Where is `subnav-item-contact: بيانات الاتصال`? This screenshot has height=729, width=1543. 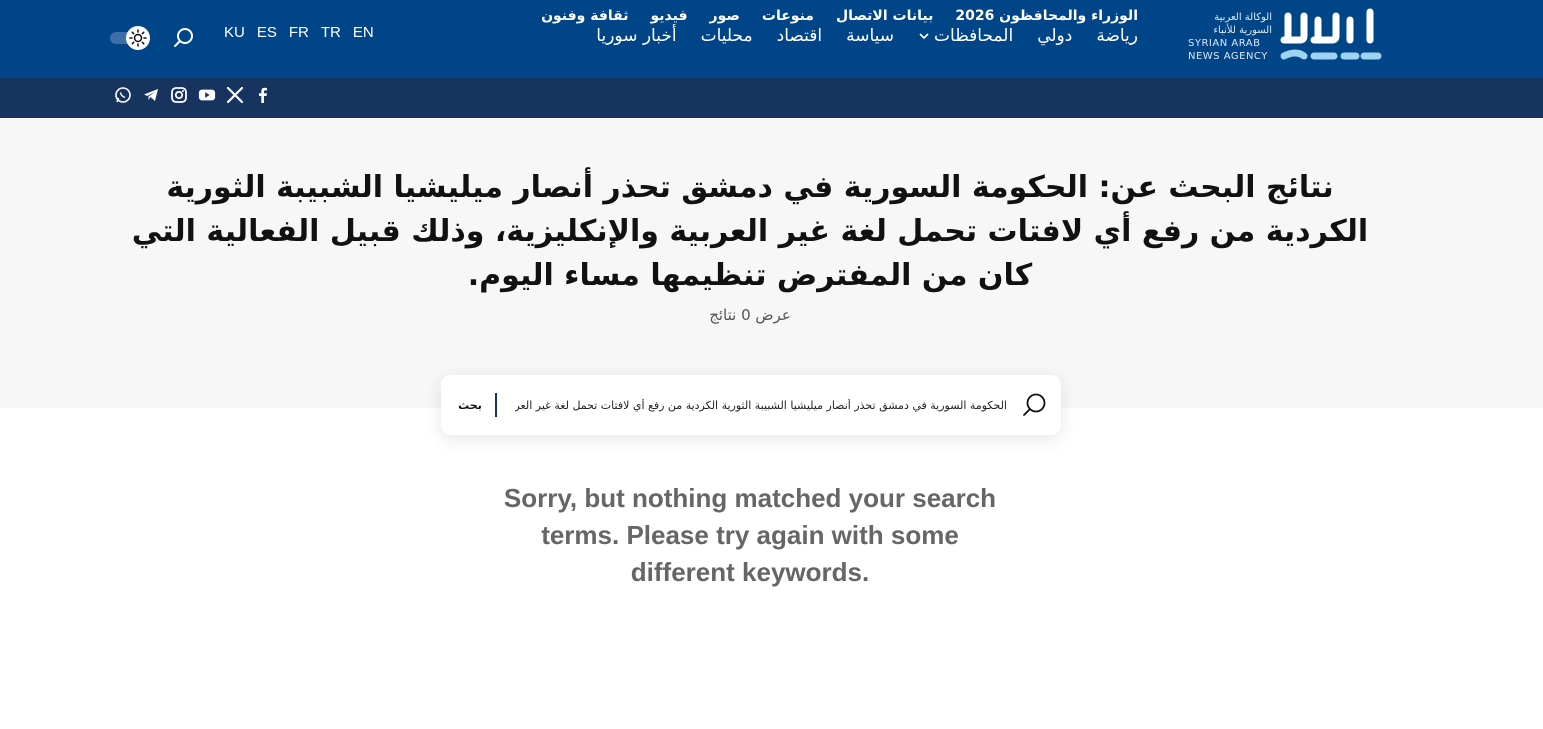 subnav-item-contact: بيانات الاتصال is located at coordinates (884, 16).